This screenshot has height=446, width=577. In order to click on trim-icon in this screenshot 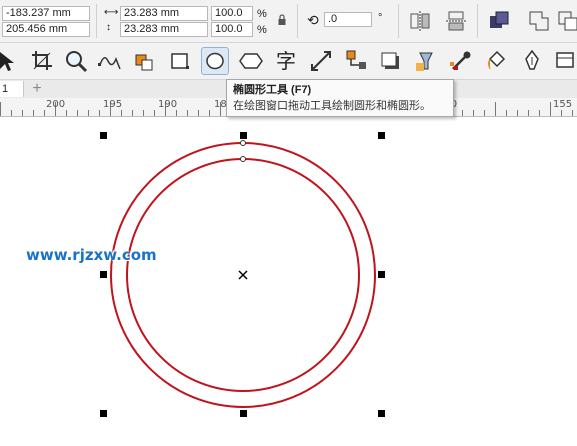, I will do `click(567, 21)`.